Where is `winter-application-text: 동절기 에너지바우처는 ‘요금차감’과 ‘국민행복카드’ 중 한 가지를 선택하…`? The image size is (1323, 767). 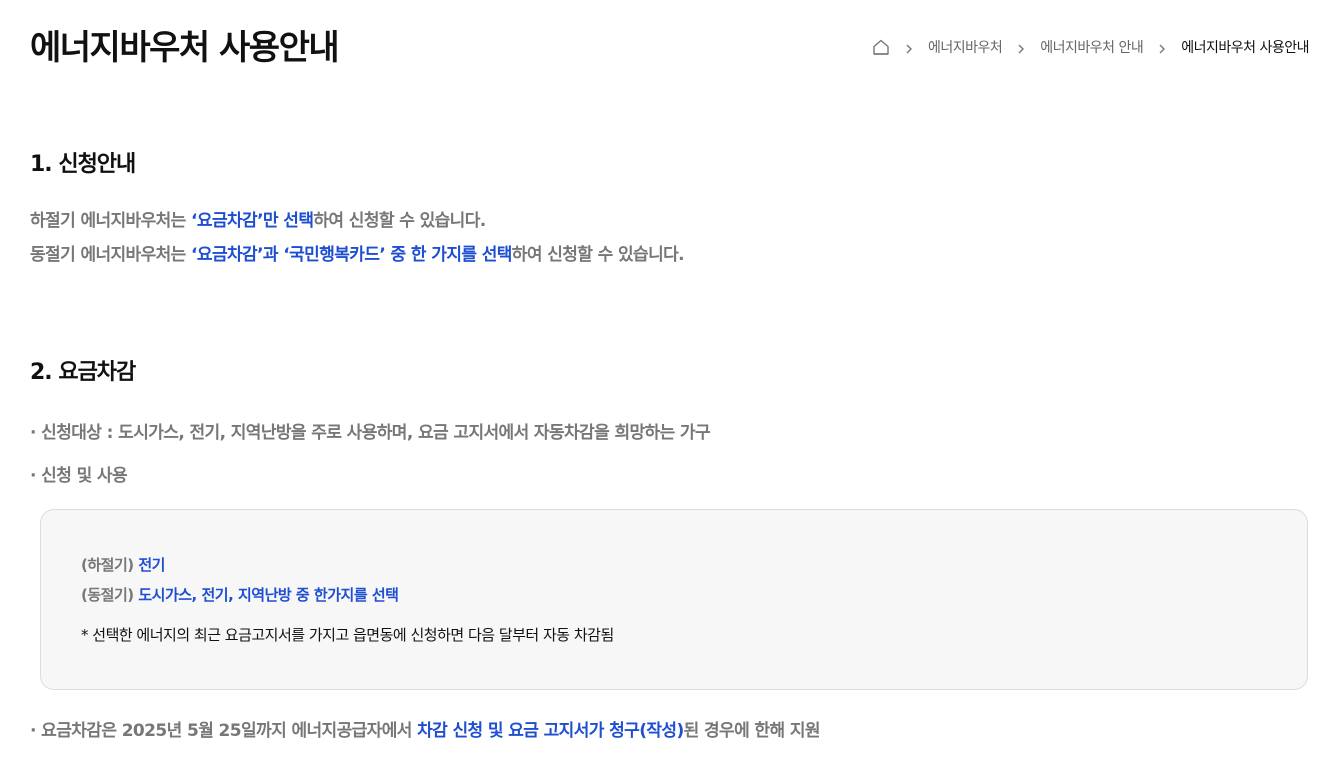
winter-application-text: 동절기 에너지바우처는 ‘요금차감’과 ‘국민행복카드’ 중 한 가지를 선택하… is located at coordinates (357, 255).